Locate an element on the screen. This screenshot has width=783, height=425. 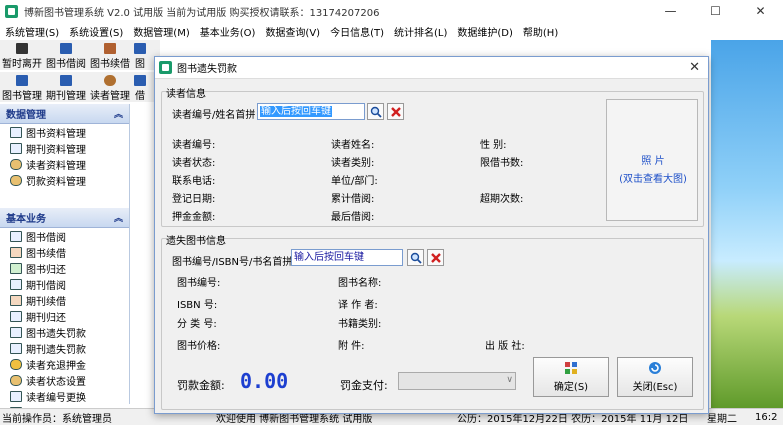
reader-photo-box: 照 片 (双击查看大图) is located at coordinates (652, 160).